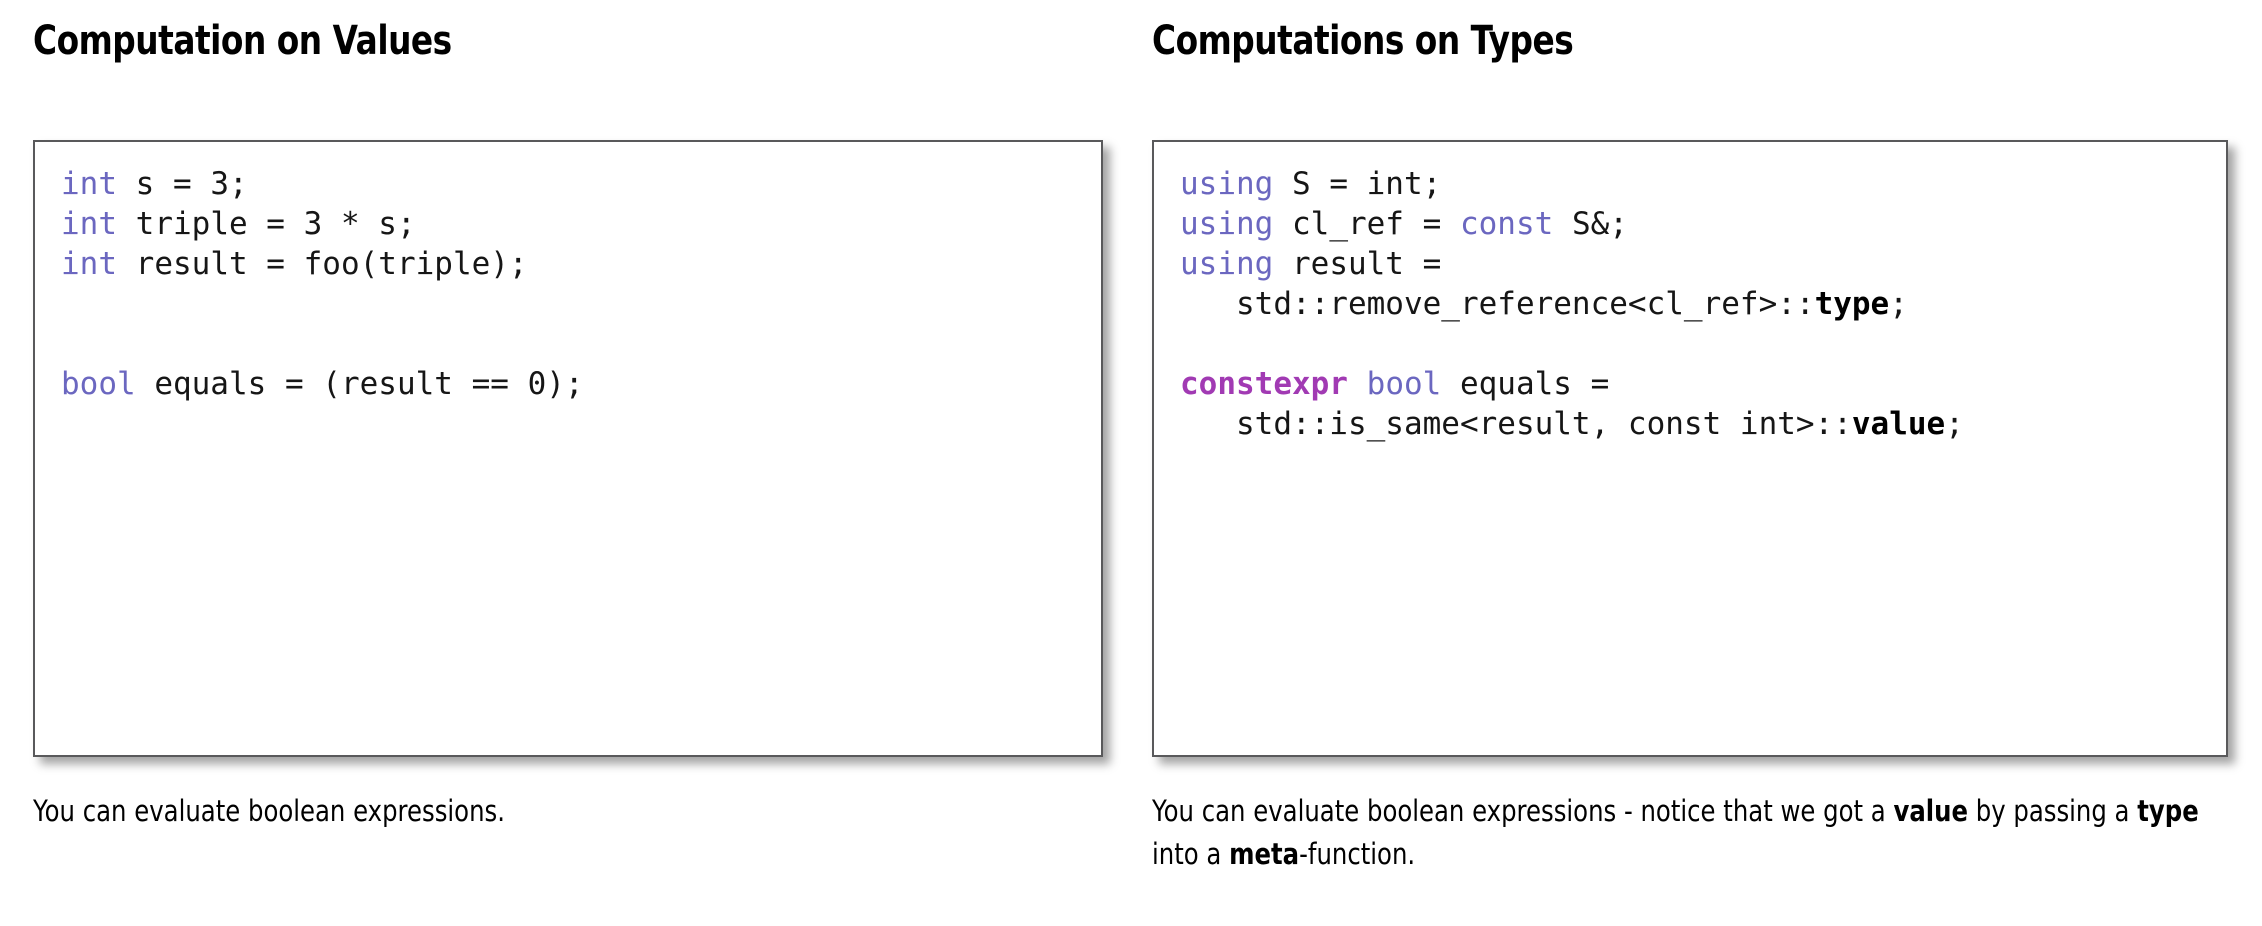 The image size is (2262, 926). Describe the element at coordinates (1191, 854) in the screenshot. I see `caption-text: into a` at that location.